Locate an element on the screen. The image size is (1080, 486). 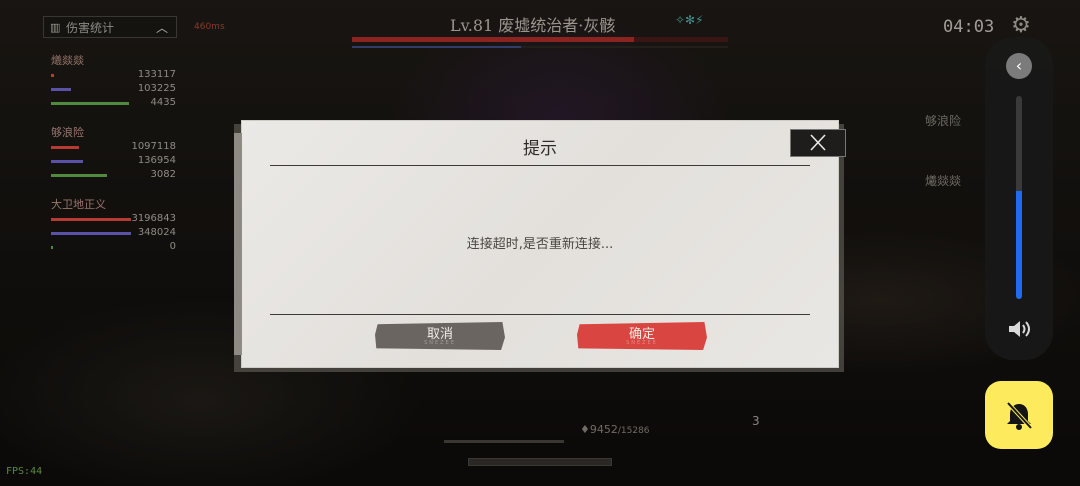
side-player-label: 爔燚燚 is located at coordinates (943, 181).